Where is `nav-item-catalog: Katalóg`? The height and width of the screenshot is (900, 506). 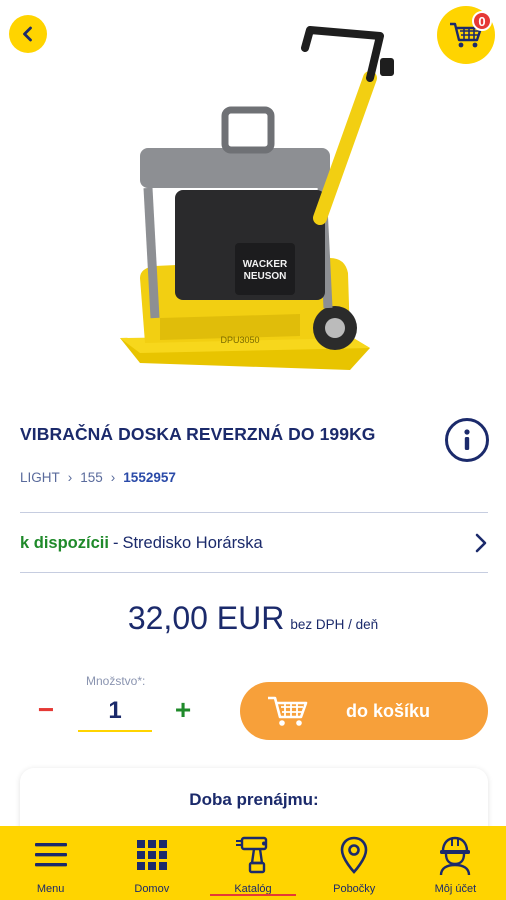
nav-item-catalog: Katalóg is located at coordinates (252, 863).